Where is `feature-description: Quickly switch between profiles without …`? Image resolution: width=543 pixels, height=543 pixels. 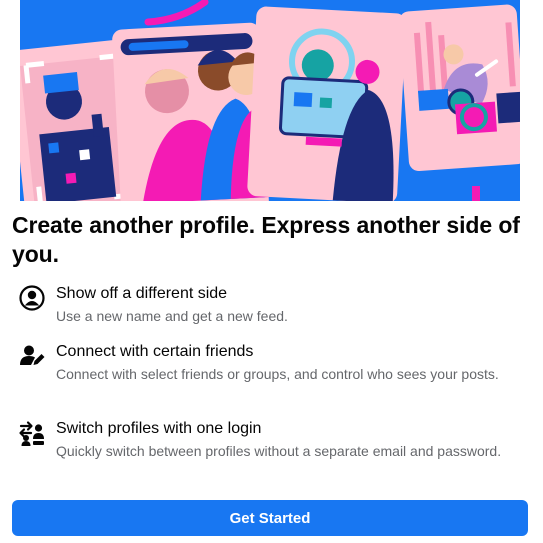
feature-description: Quickly switch between profiles without … is located at coordinates (279, 451).